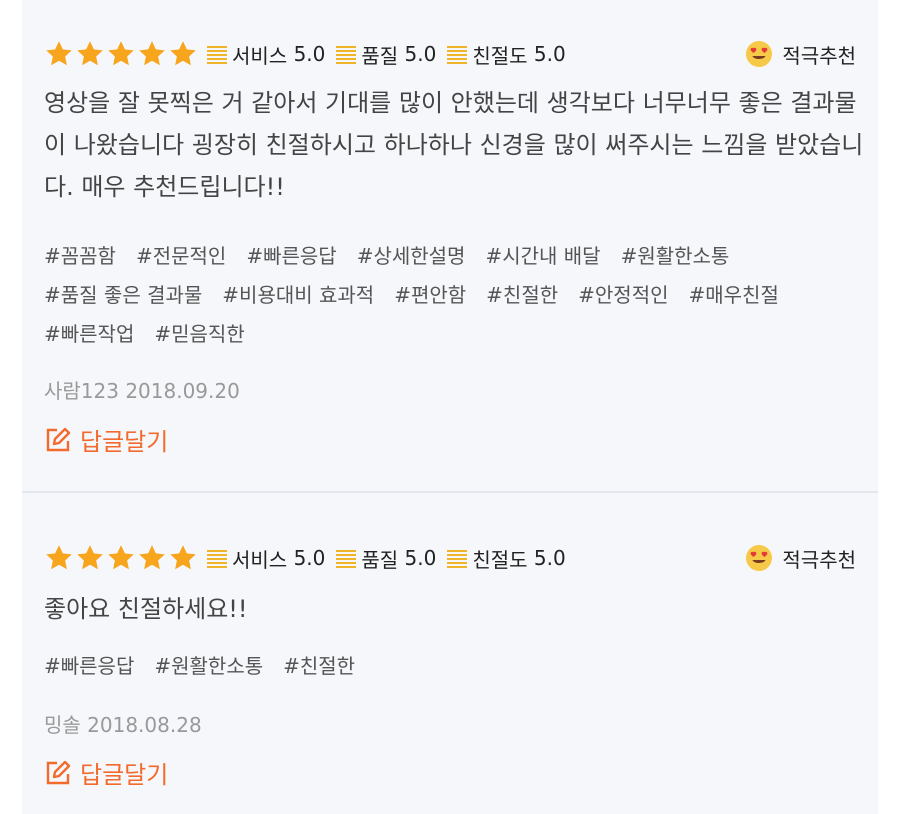 The image size is (900, 814). What do you see at coordinates (123, 725) in the screenshot?
I see `author-date: 밍솔 2018.08.28` at bounding box center [123, 725].